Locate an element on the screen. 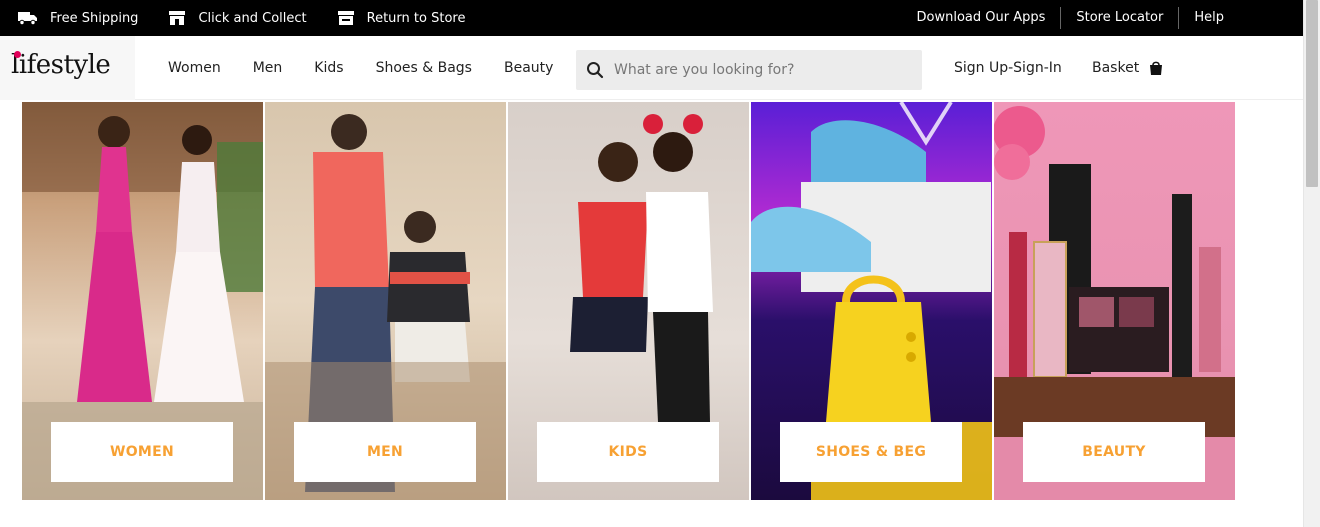 The height and width of the screenshot is (527, 1320). nav-shoes-bags: Shoes & Bags is located at coordinates (424, 68).